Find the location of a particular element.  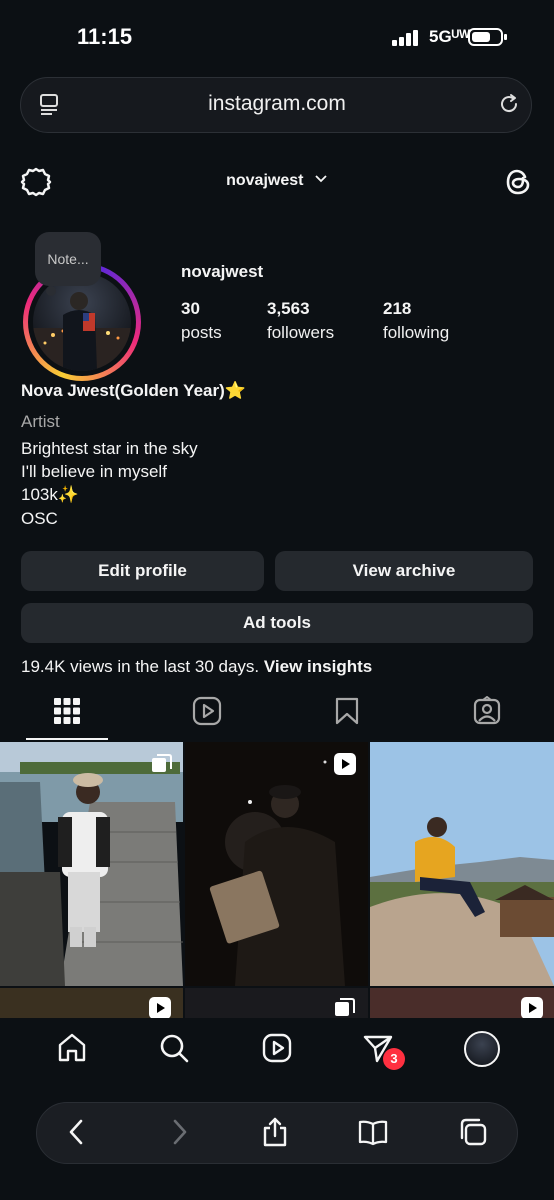

insights-text: 19.4K views in the last 30 days. is located at coordinates (140, 666).